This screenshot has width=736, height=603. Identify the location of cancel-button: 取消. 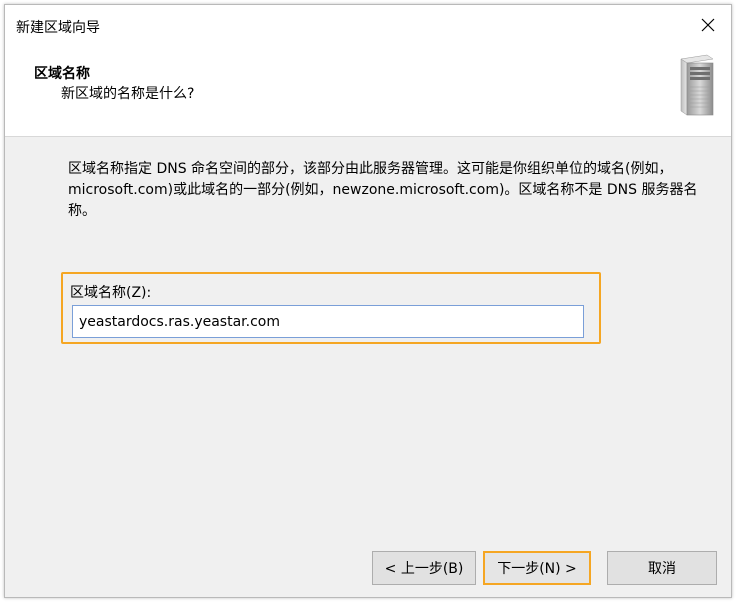
(662, 568).